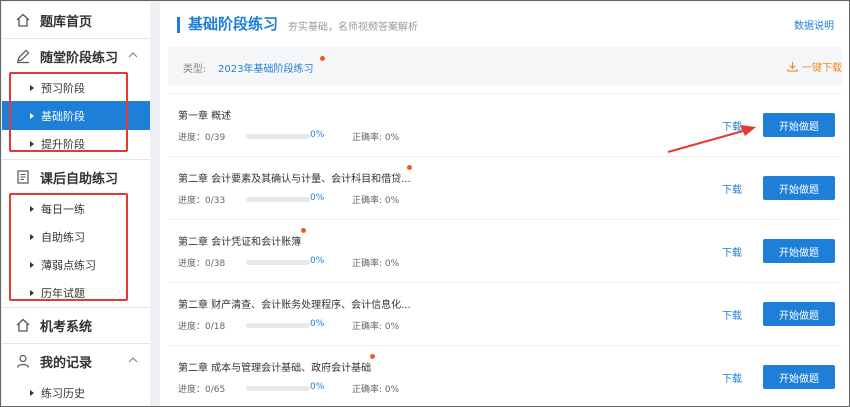 Image resolution: width=850 pixels, height=407 pixels. I want to click on sidebar-item-daily-practice: 每日一练, so click(76, 208).